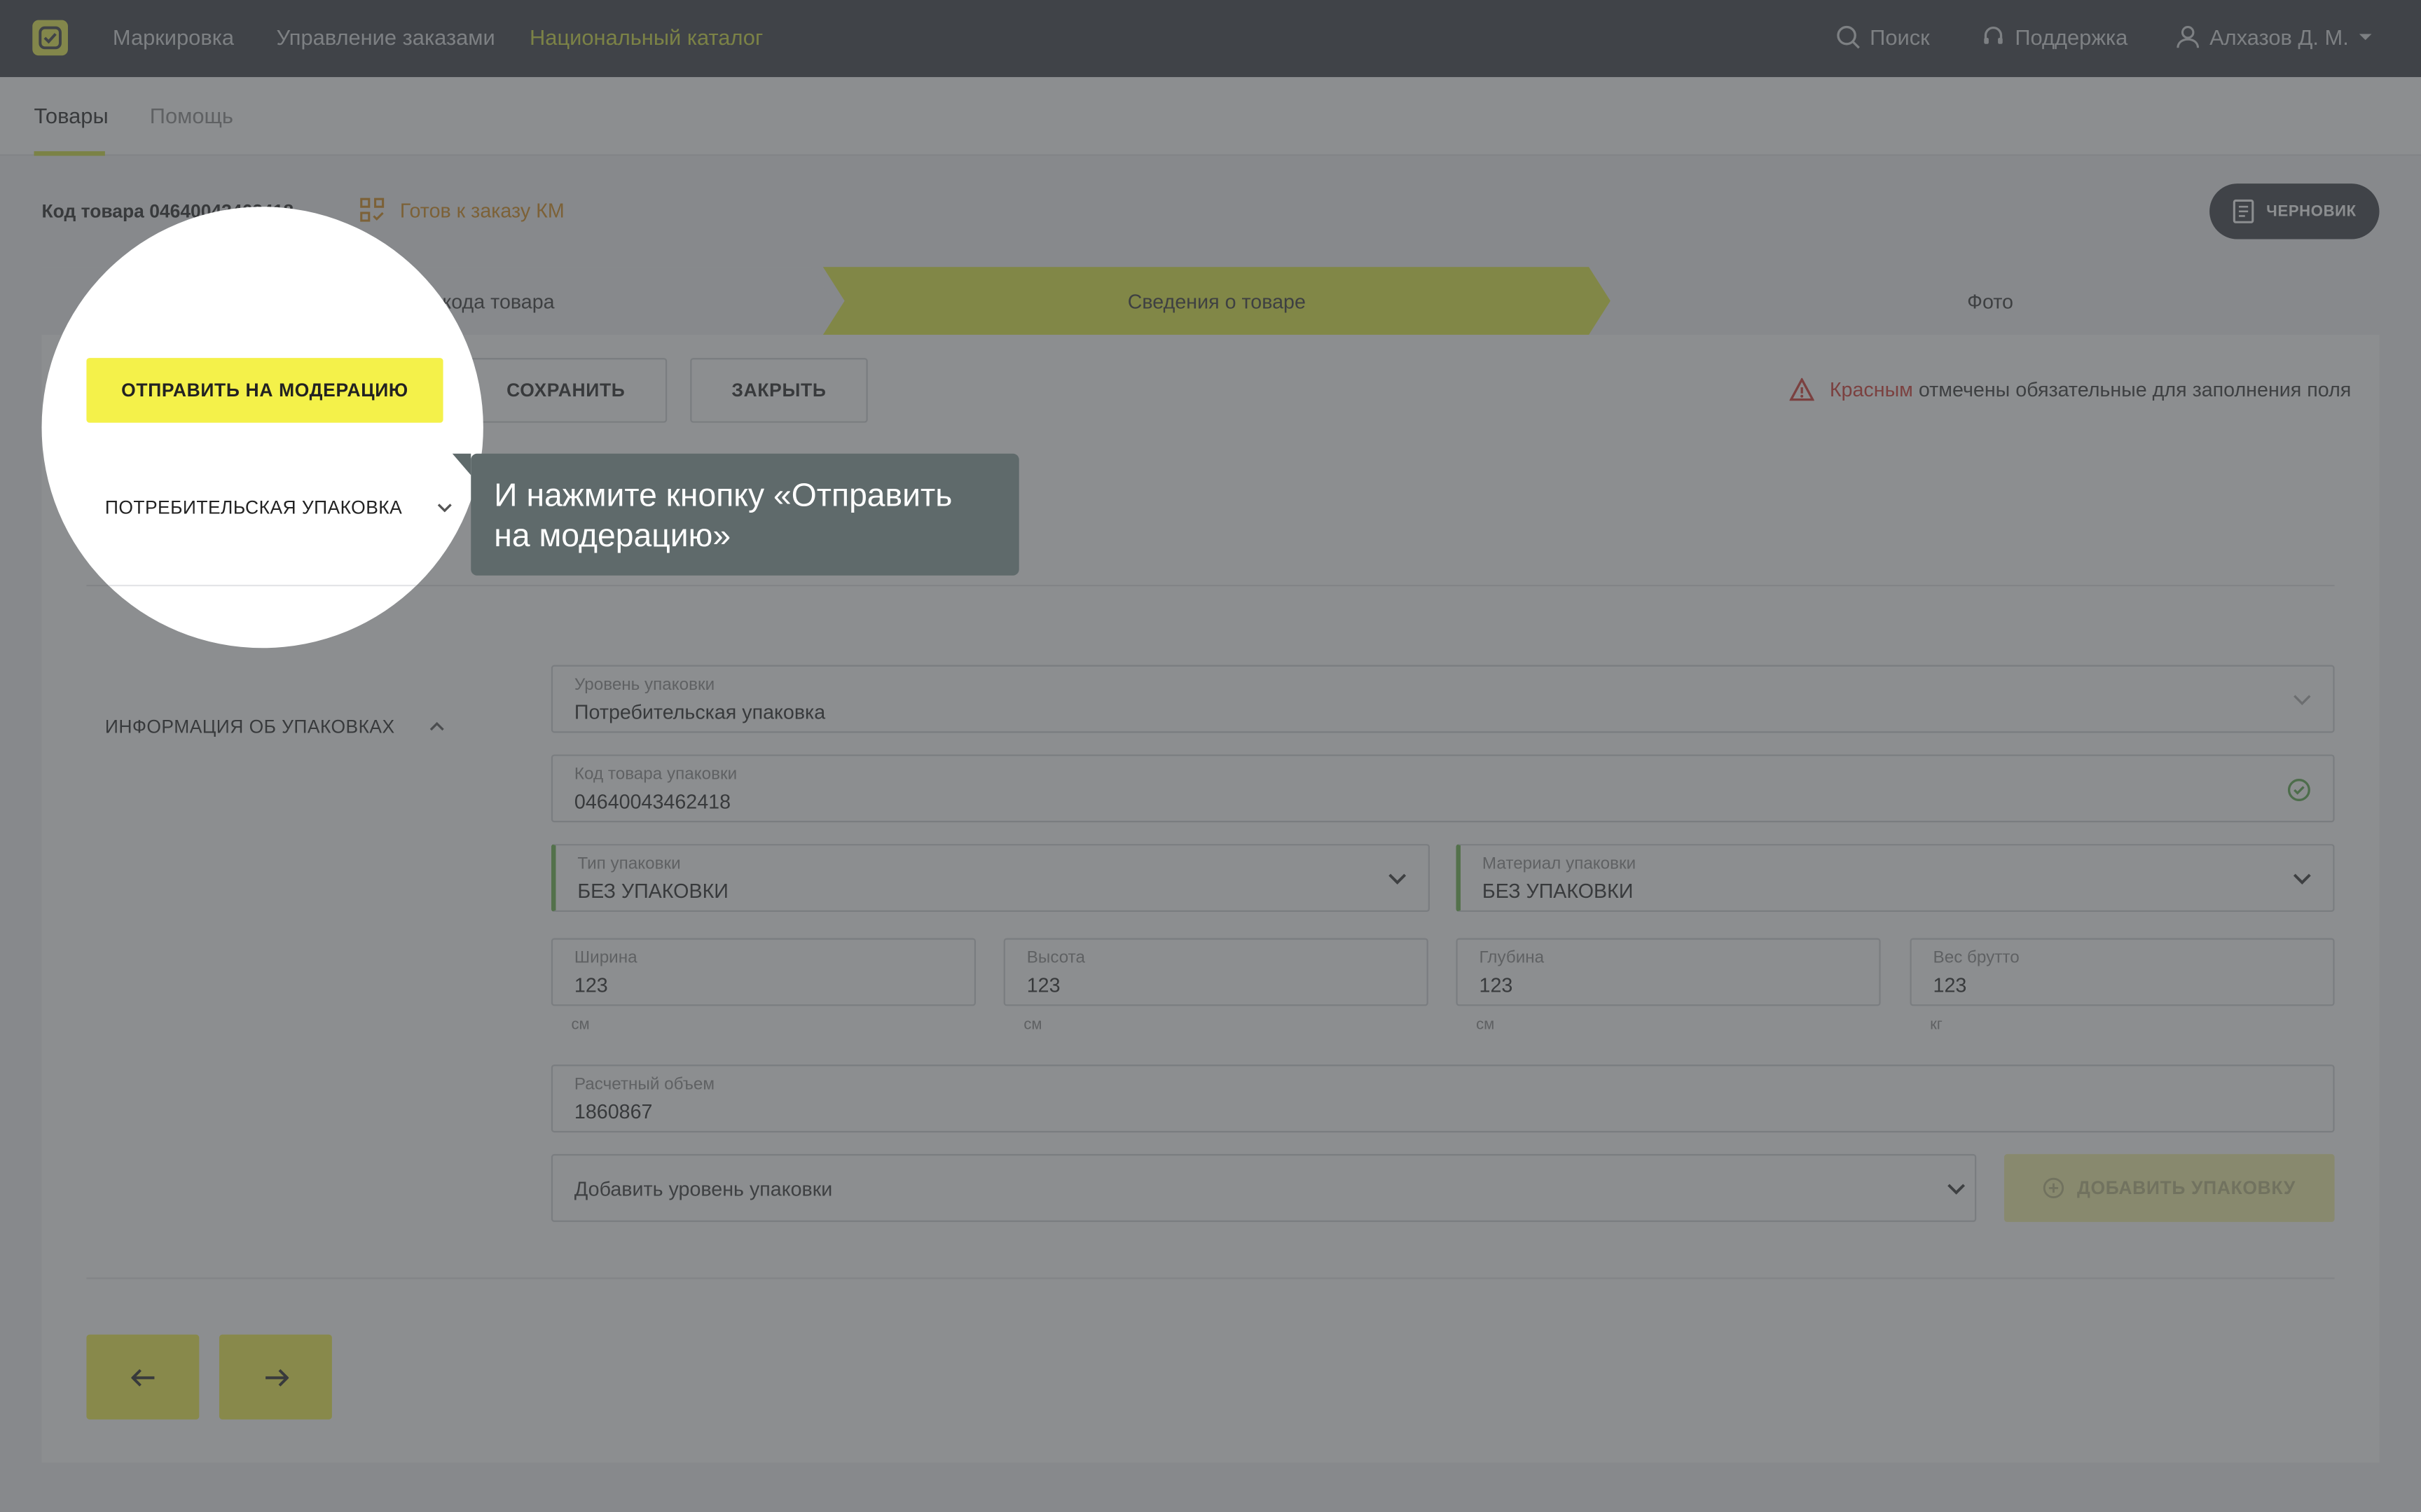 This screenshot has width=2421, height=1512. I want to click on check-circle-icon, so click(2298, 790).